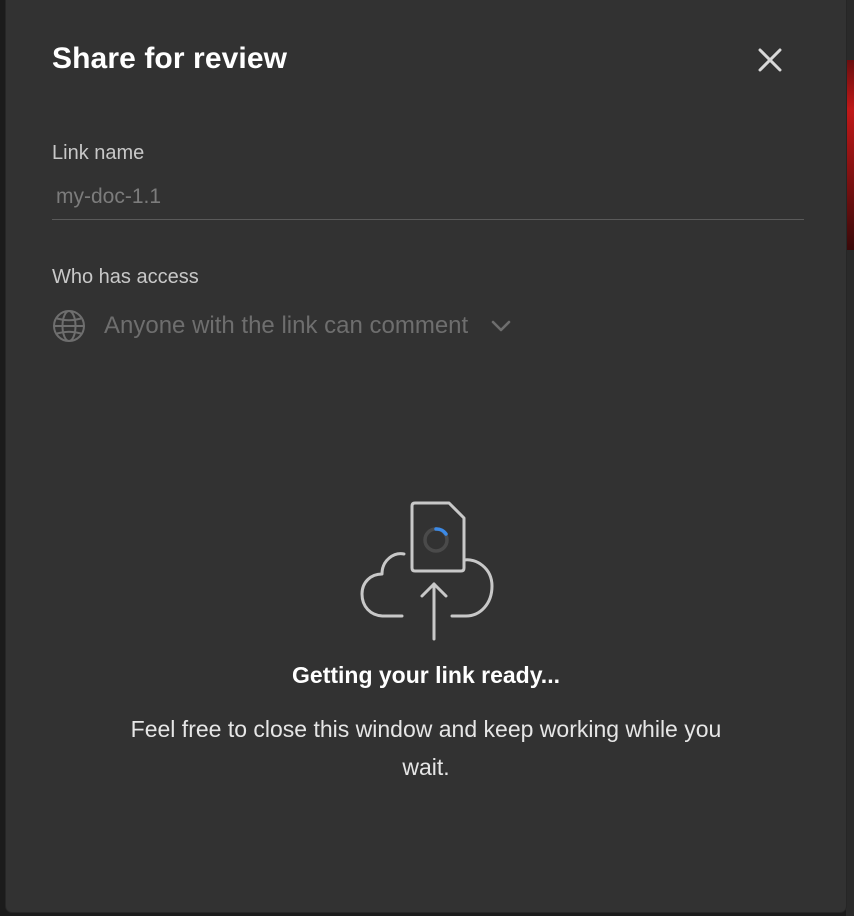  What do you see at coordinates (501, 326) in the screenshot?
I see `chevron-down-icon` at bounding box center [501, 326].